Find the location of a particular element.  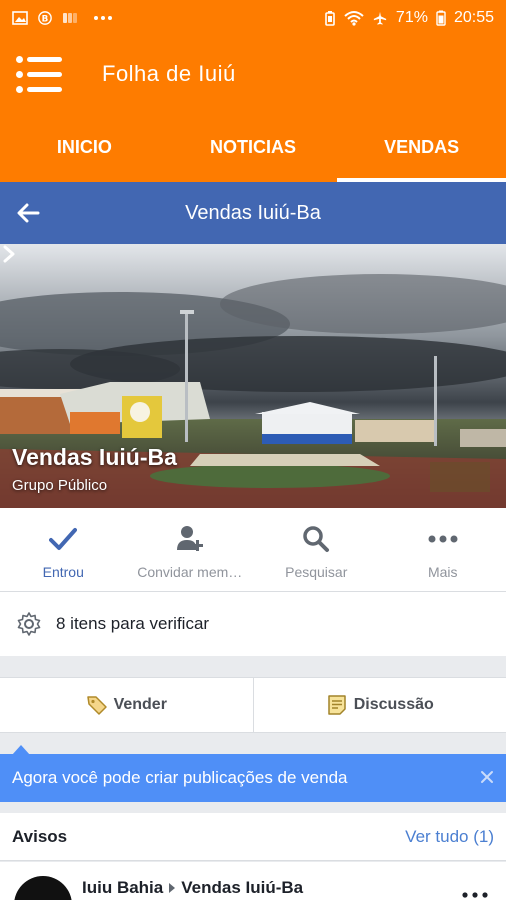

clock: 20:55 is located at coordinates (473, 17).